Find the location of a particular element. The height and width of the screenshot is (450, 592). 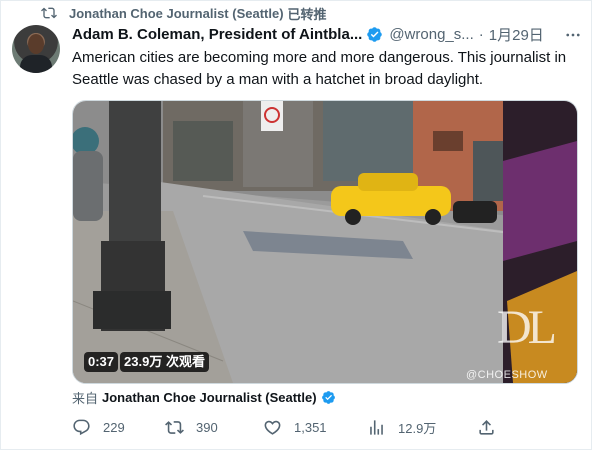

reply-count: 229 is located at coordinates (114, 427).